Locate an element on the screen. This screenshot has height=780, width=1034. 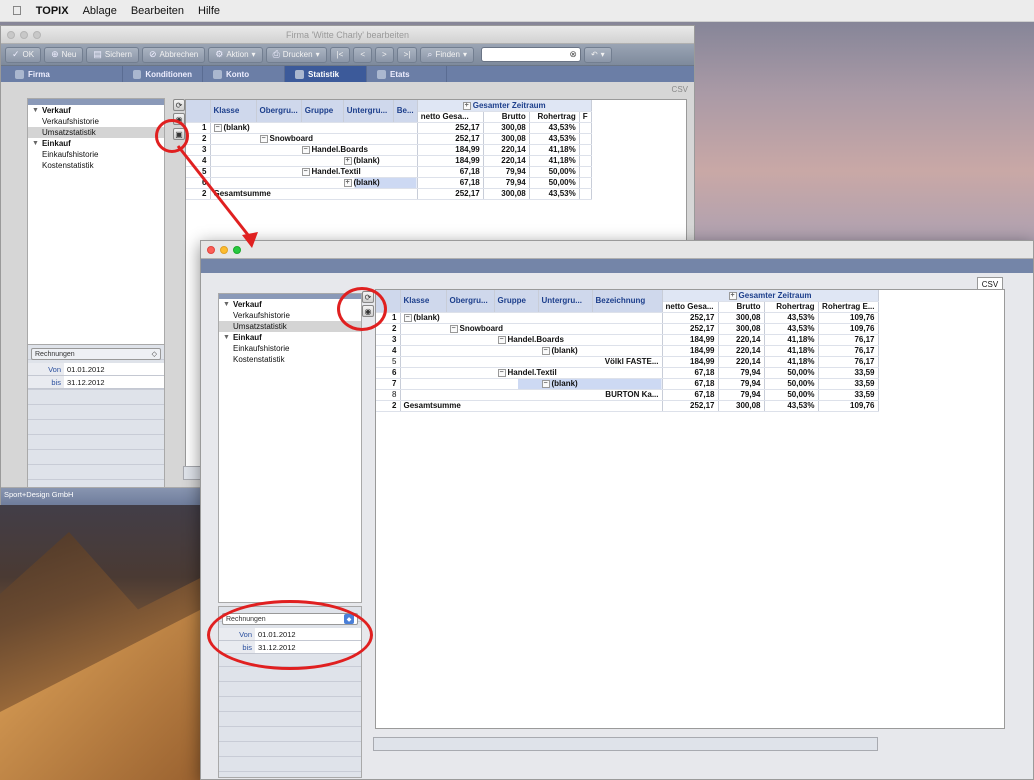
value-cell: 43,53% is located at coordinates (554, 128).